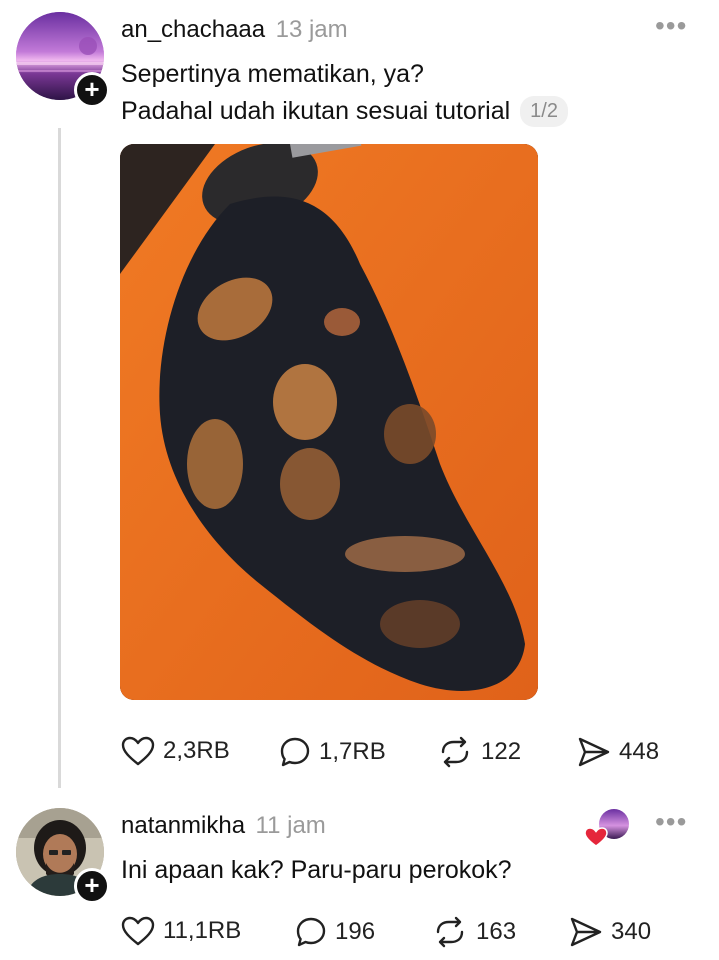 The height and width of the screenshot is (960, 719). Describe the element at coordinates (501, 751) in the screenshot. I see `repost-count: 122` at that location.